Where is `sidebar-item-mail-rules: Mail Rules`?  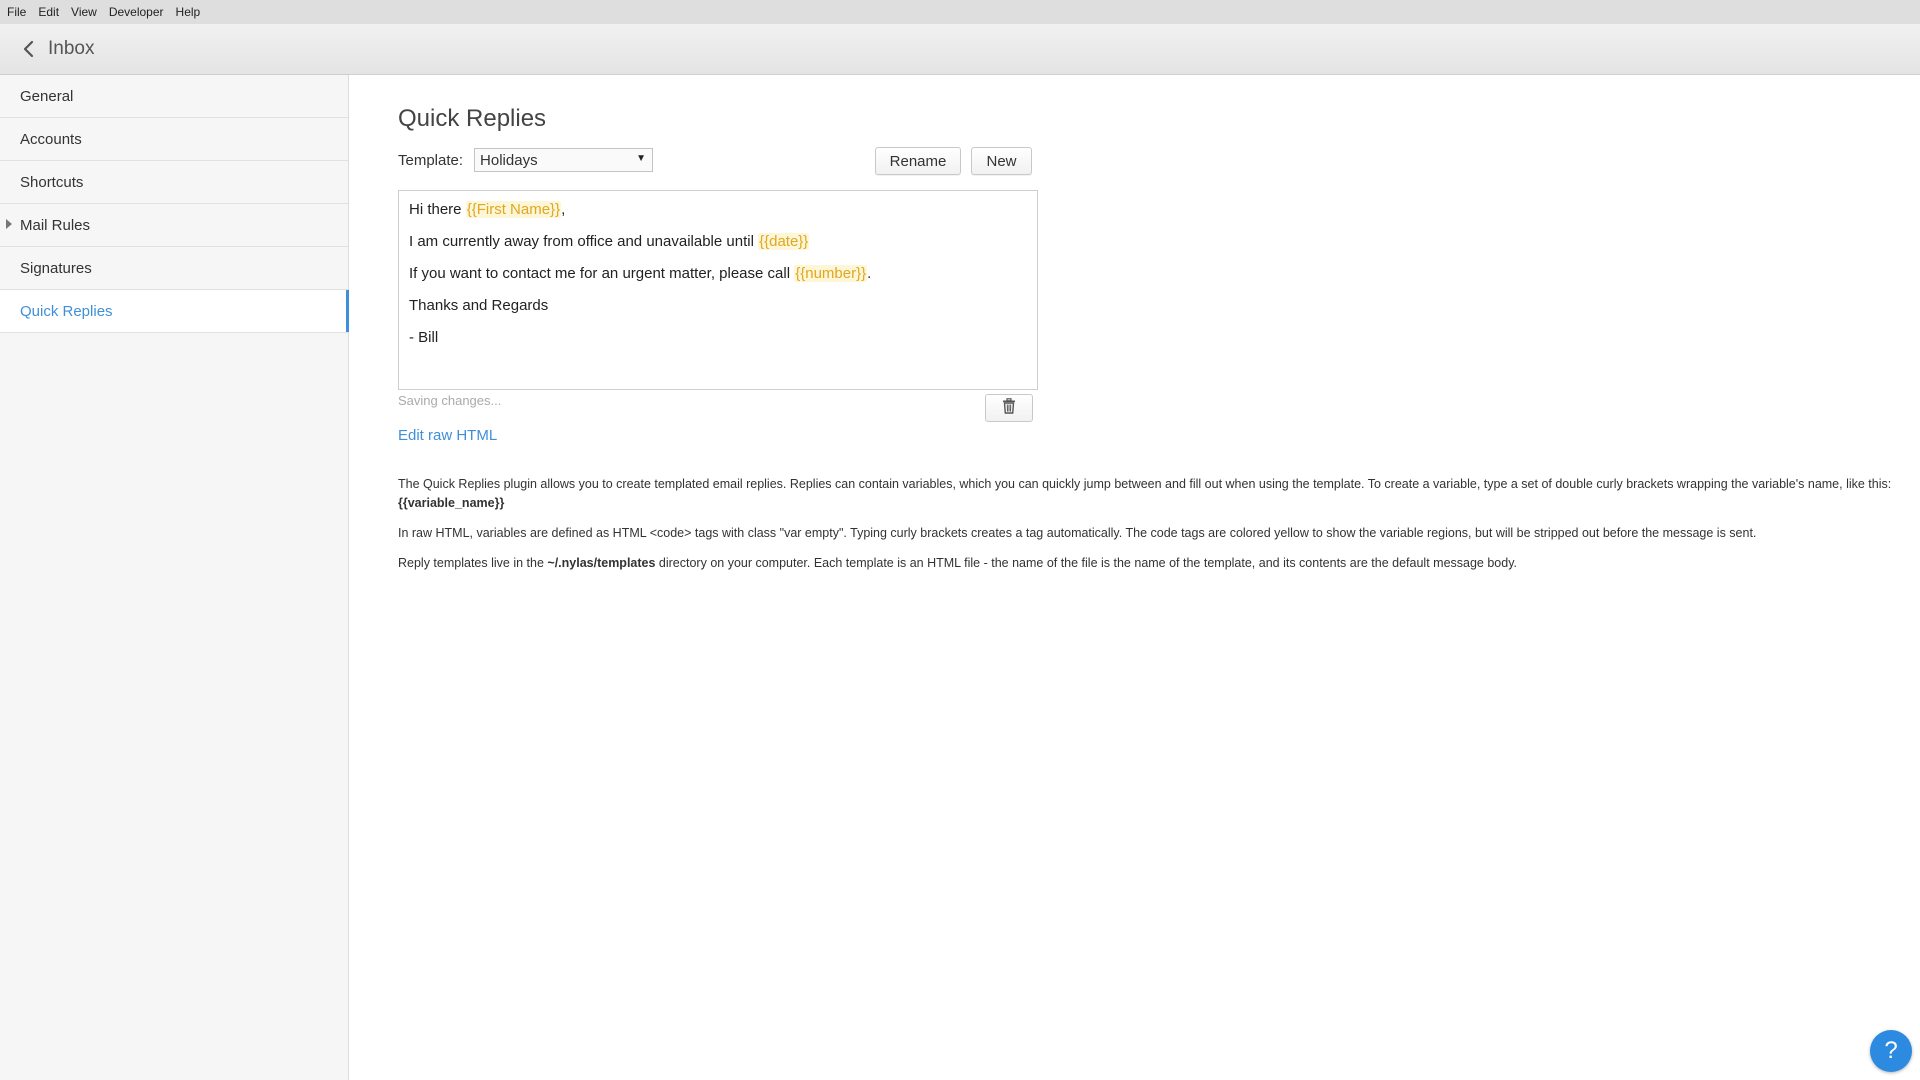 sidebar-item-mail-rules: Mail Rules is located at coordinates (174, 225).